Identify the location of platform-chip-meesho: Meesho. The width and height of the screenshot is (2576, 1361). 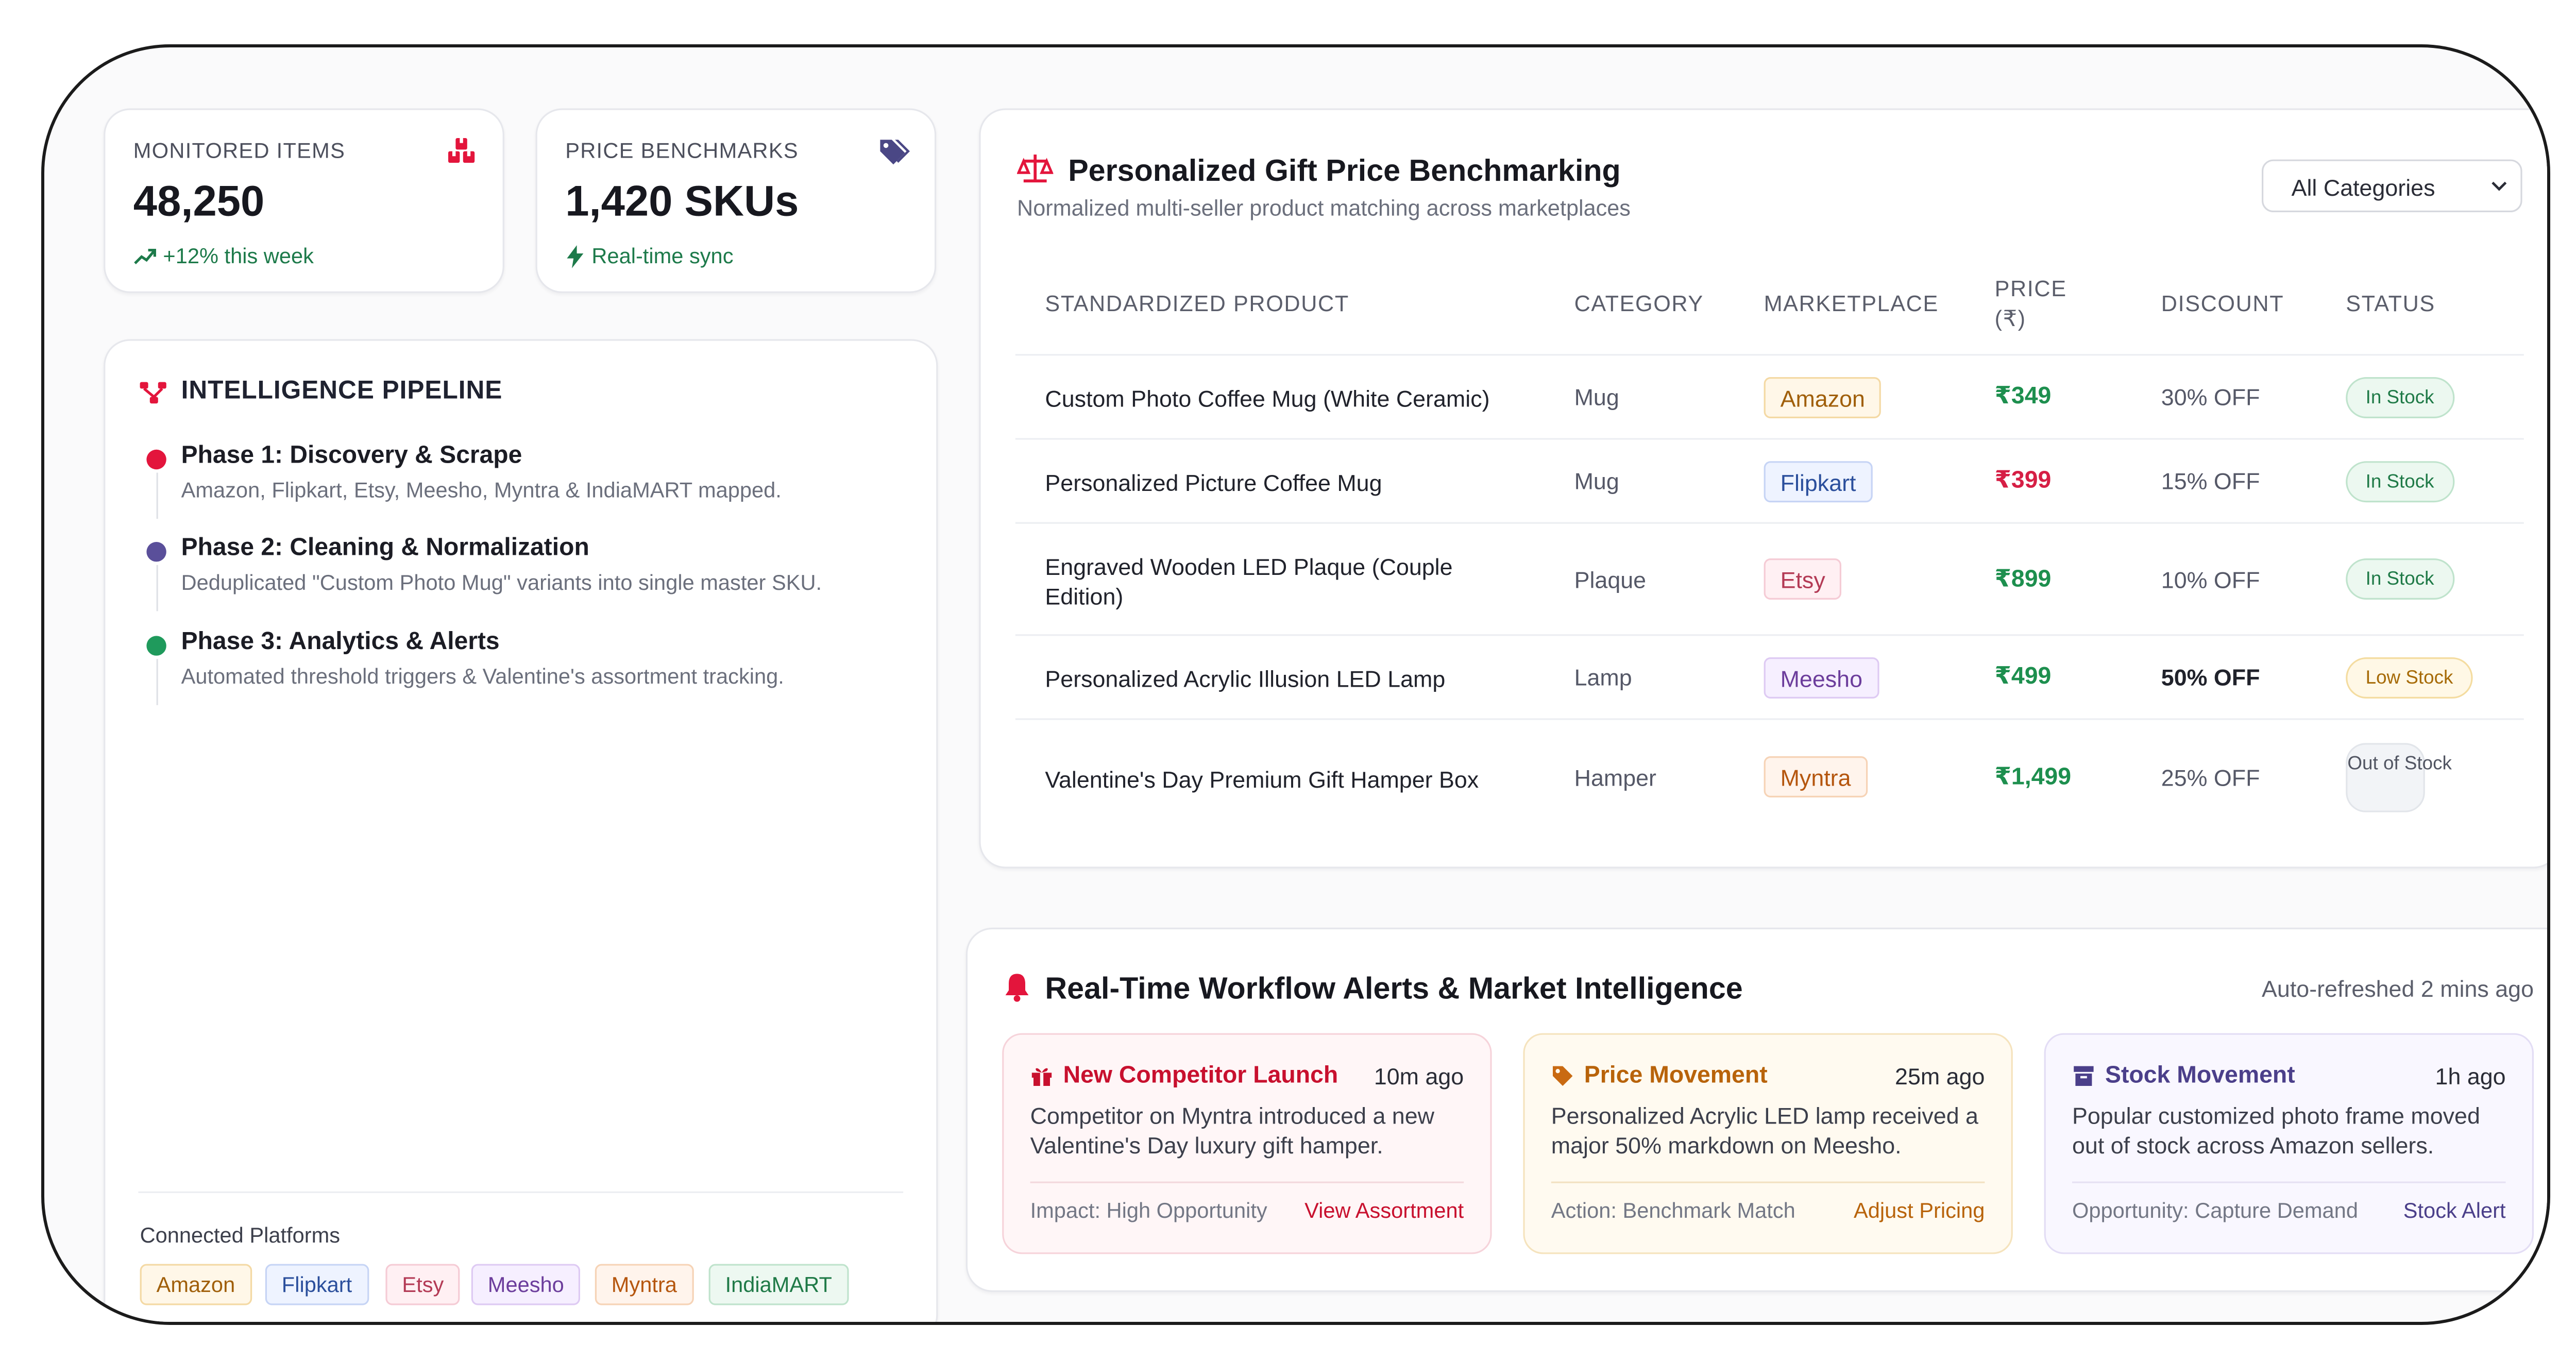
(526, 1284).